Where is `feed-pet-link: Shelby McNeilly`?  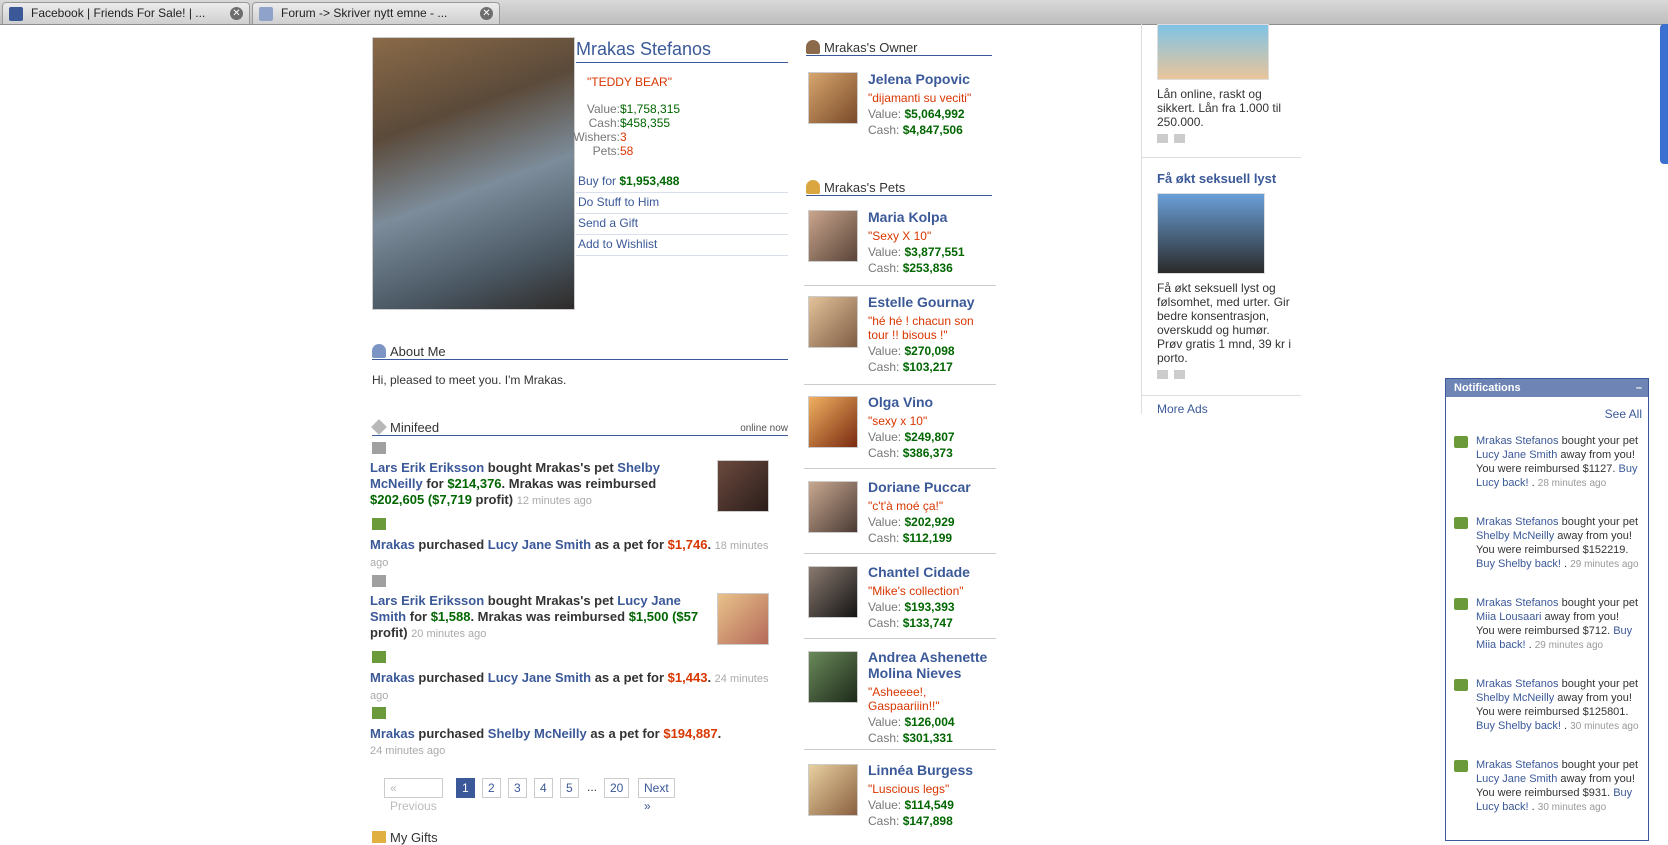 feed-pet-link: Shelby McNeilly is located at coordinates (537, 733).